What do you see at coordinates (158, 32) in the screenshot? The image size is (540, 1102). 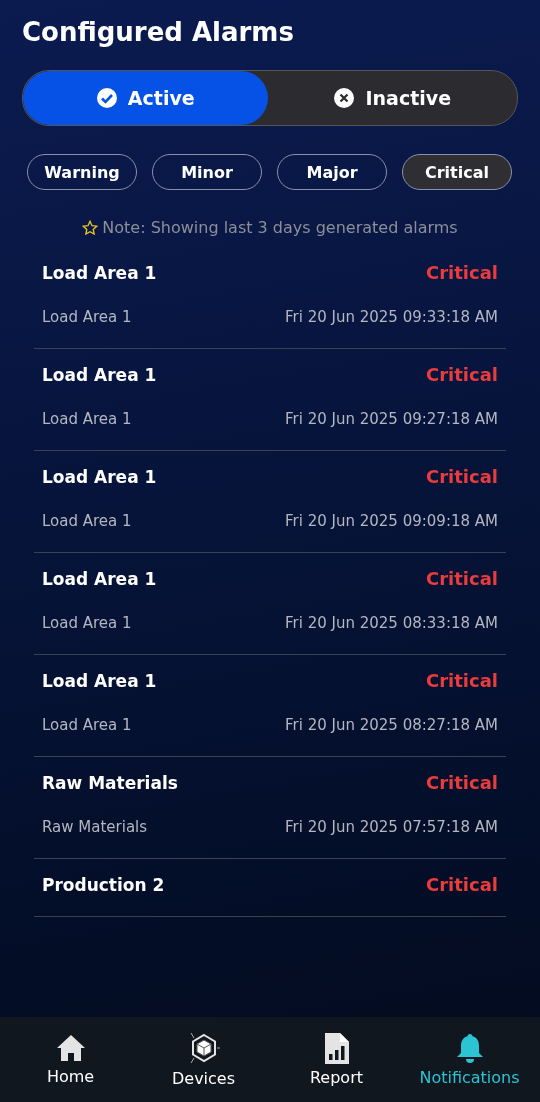 I see `page-title: Configured Alarms` at bounding box center [158, 32].